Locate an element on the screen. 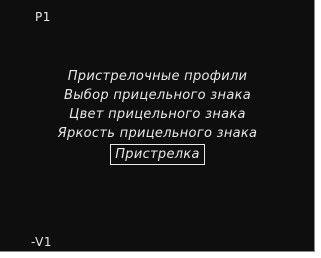 Image resolution: width=321 pixels, height=258 pixels. menu-item-reticle-color: Цвет прицельного знака is located at coordinates (157, 114).